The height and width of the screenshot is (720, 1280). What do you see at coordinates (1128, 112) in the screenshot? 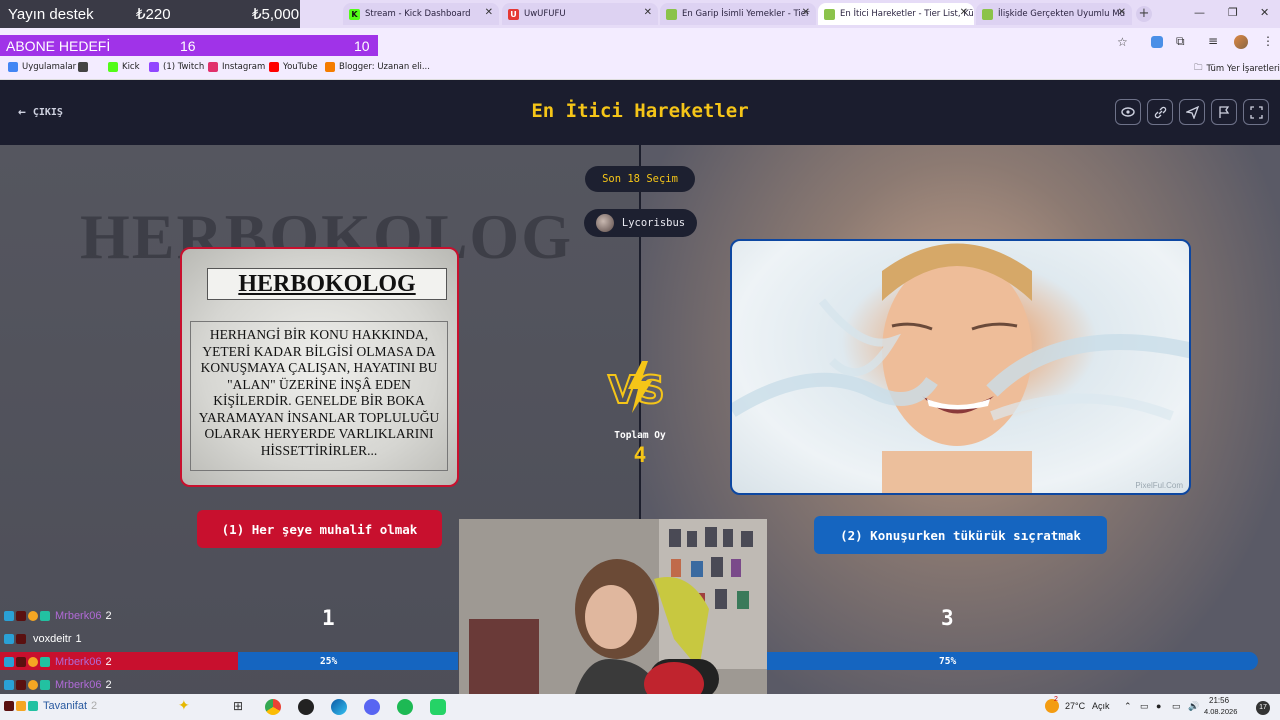
I see `eye-icon` at bounding box center [1128, 112].